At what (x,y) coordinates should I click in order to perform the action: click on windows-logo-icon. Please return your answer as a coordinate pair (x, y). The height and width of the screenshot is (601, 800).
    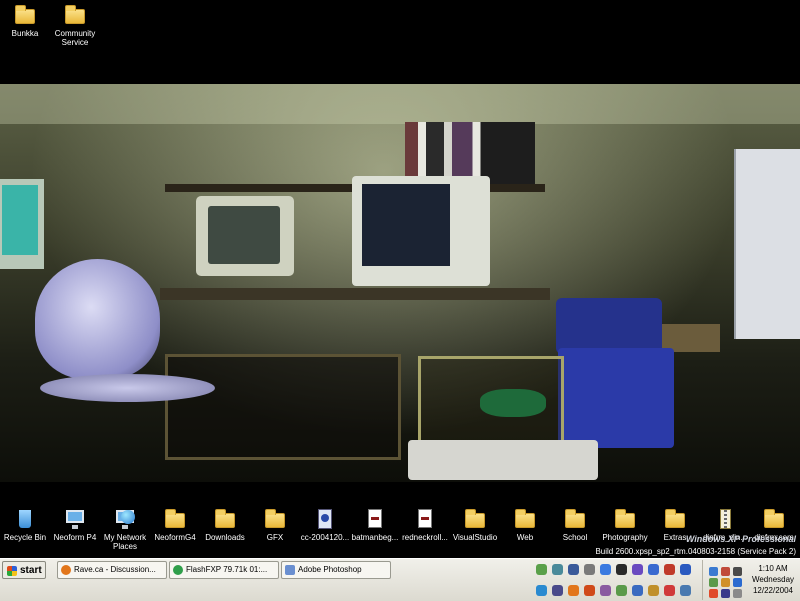
    Looking at the image, I should click on (12, 571).